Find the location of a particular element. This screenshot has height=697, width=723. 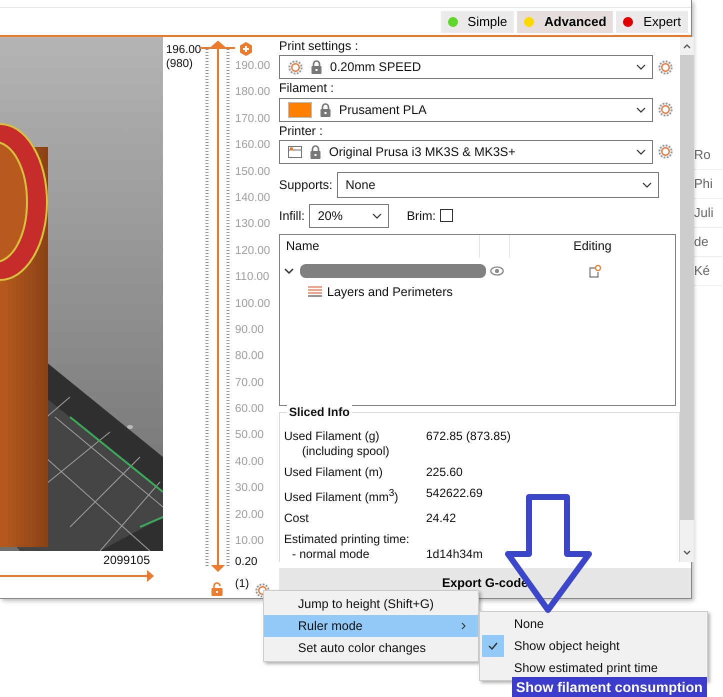

slider-value: 2099105 is located at coordinates (127, 560).